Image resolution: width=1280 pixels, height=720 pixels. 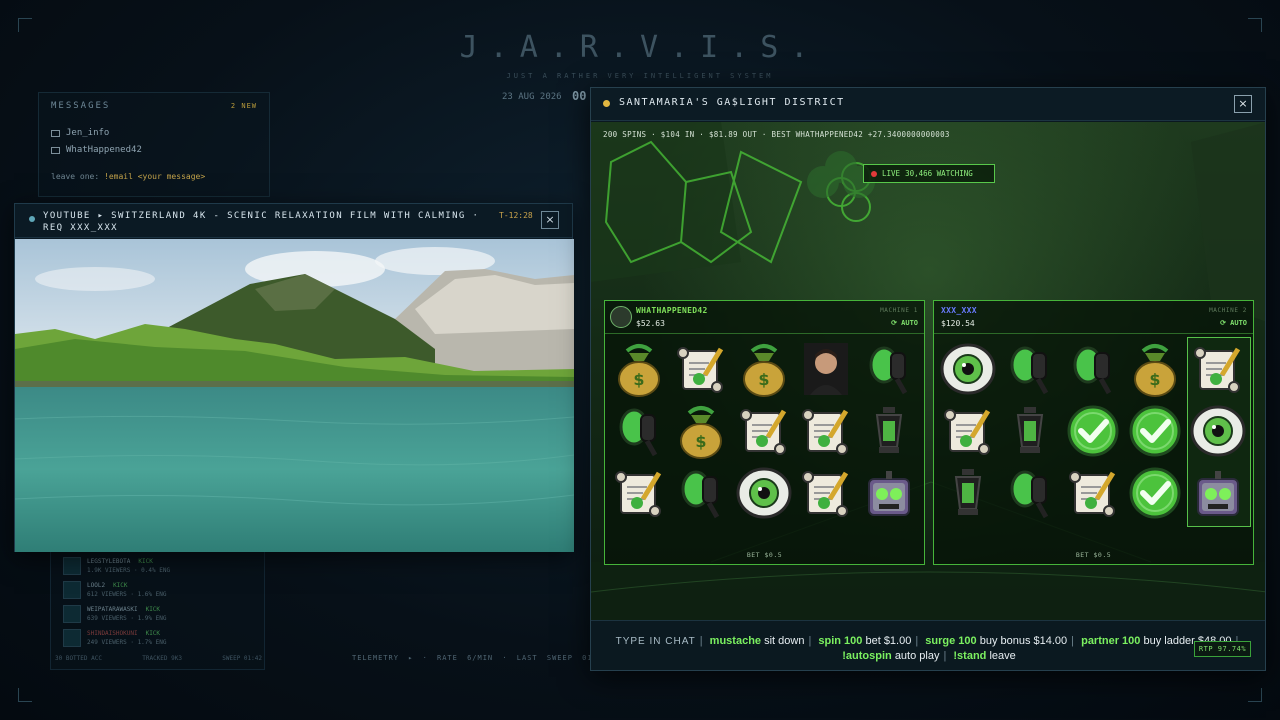 What do you see at coordinates (162, 658) in the screenshot?
I see `streams-footer-tracked: TRACKED 9K3` at bounding box center [162, 658].